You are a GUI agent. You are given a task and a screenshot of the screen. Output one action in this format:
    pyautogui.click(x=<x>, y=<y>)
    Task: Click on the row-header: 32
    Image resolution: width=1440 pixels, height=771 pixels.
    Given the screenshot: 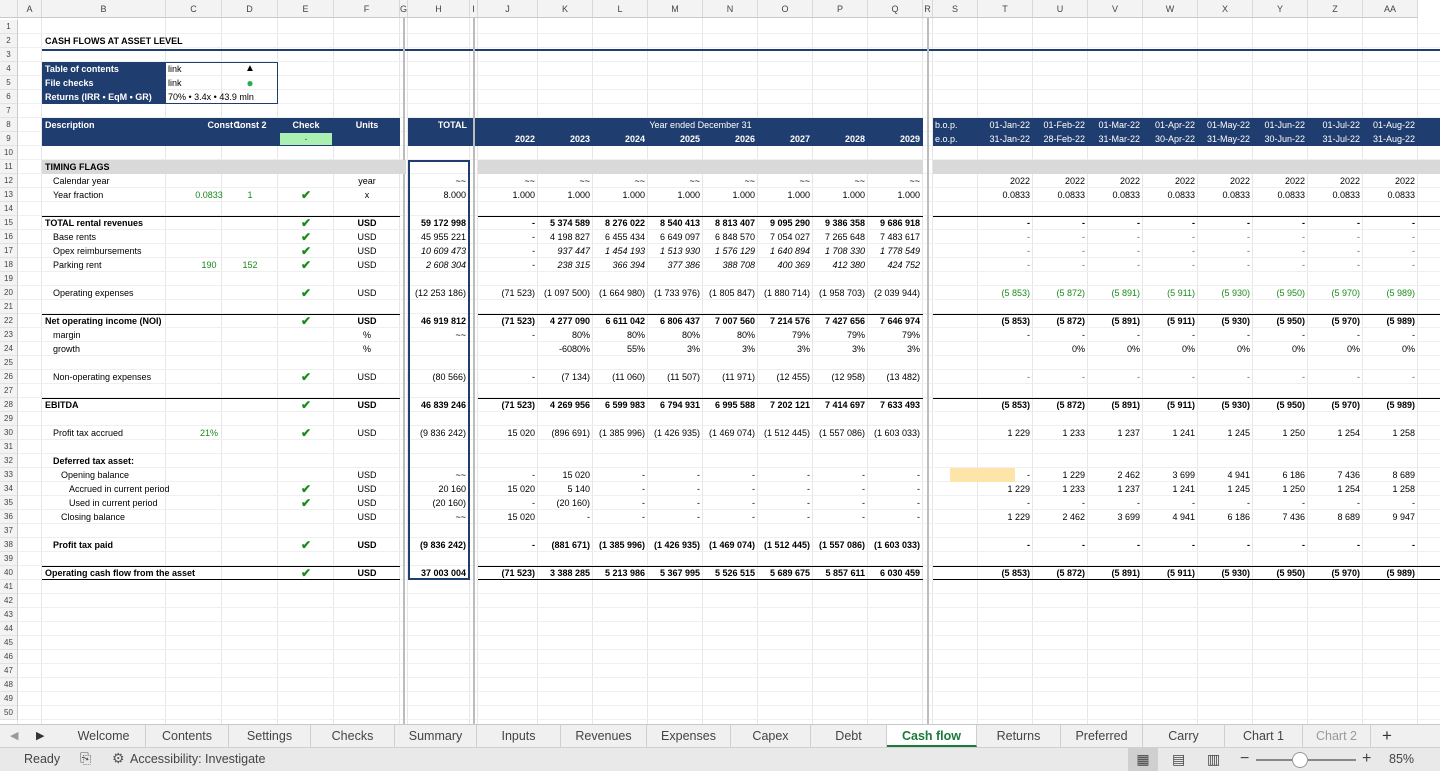 What is the action you would take?
    pyautogui.click(x=9, y=461)
    